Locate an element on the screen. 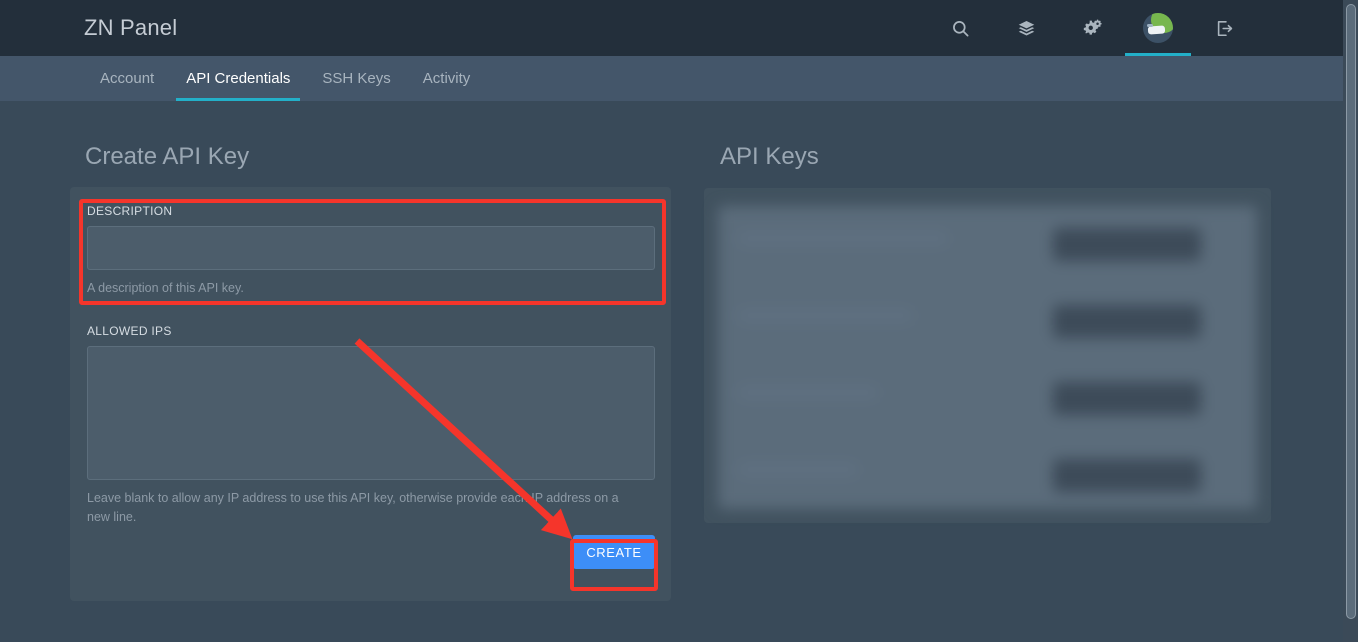  logout-icon is located at coordinates (1224, 28).